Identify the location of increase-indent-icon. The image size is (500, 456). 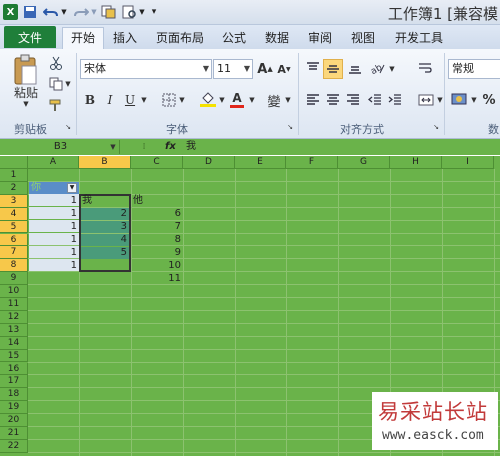
(395, 100).